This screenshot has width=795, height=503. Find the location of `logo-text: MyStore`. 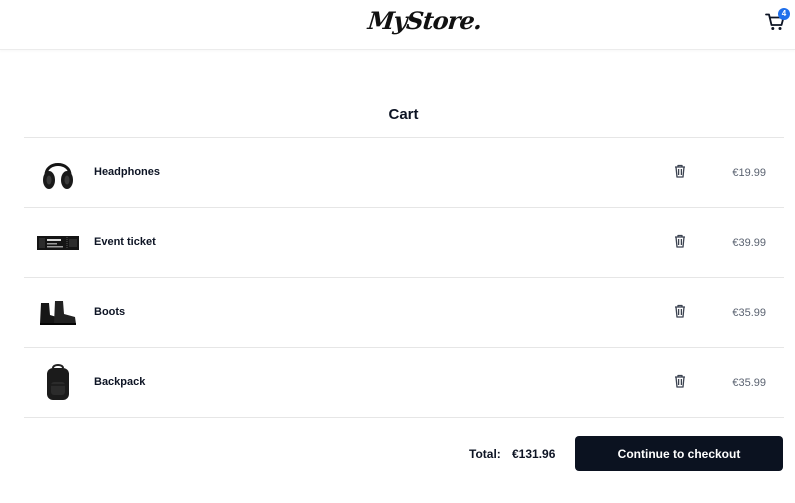

logo-text: MyStore is located at coordinates (421, 20).